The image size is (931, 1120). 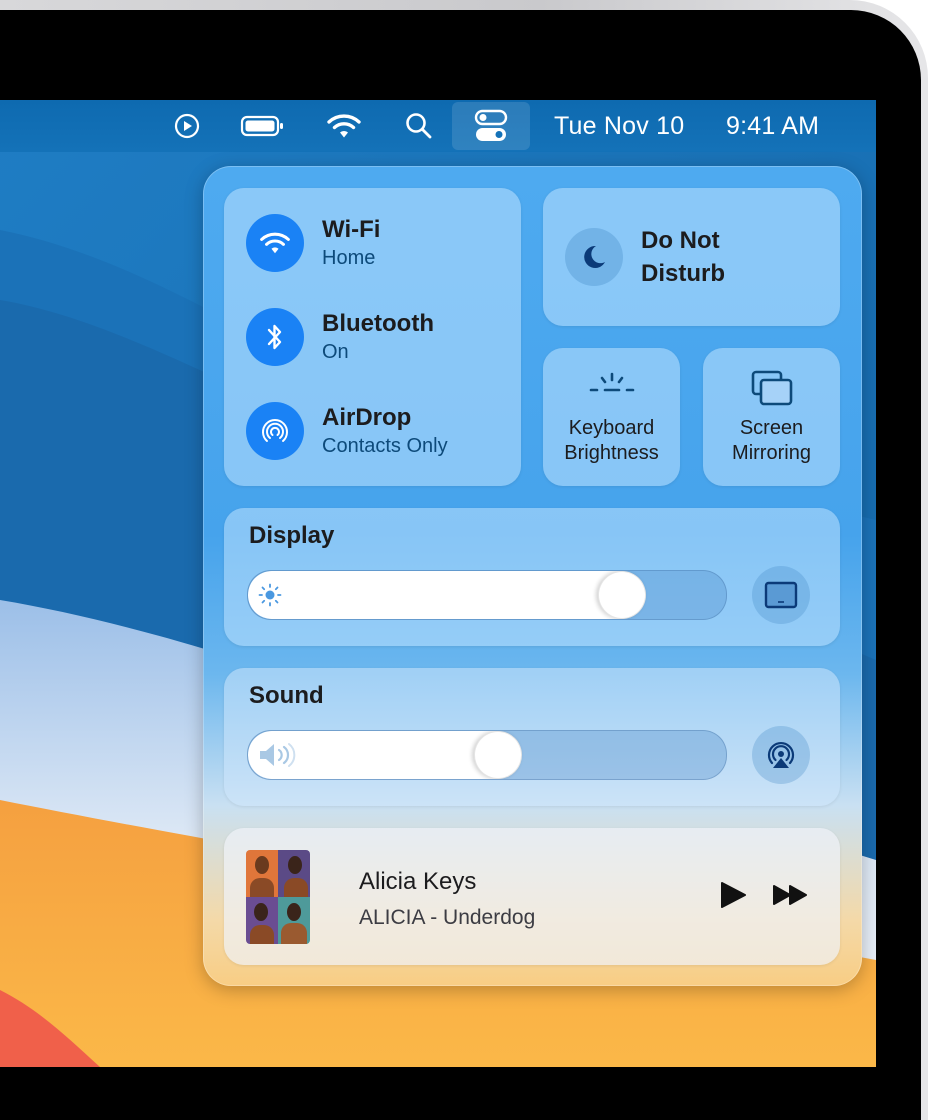 I want to click on volume-slider, so click(x=487, y=755).